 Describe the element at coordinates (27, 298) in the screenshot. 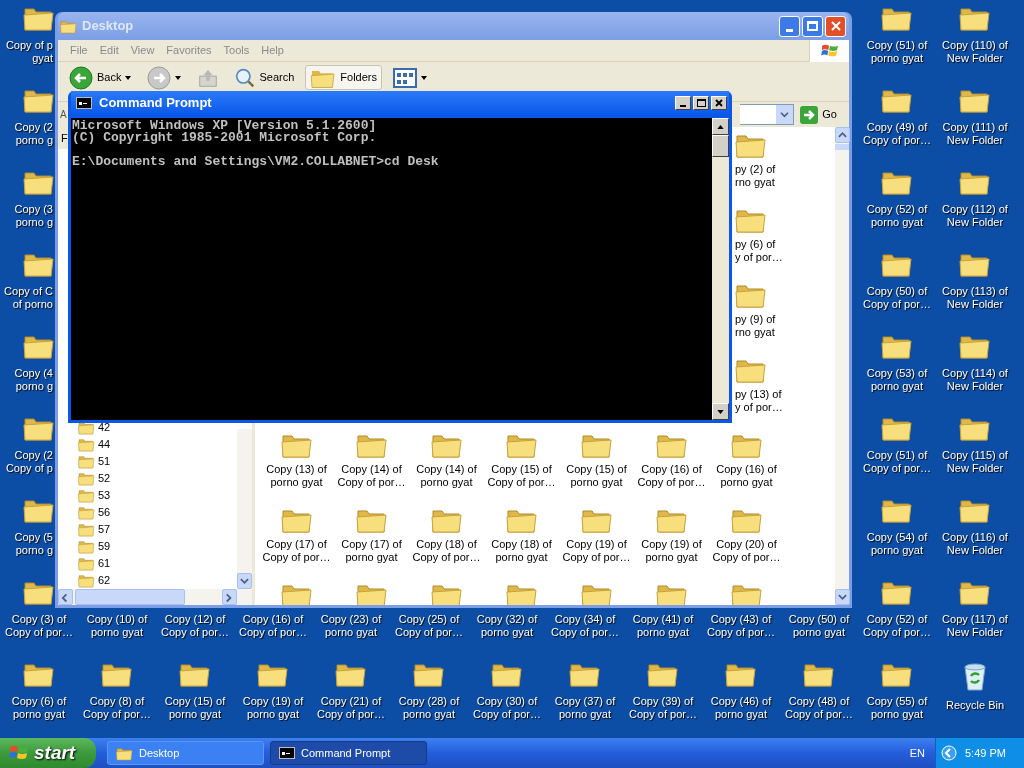

I see `icon-label: Copy of C of porno` at that location.